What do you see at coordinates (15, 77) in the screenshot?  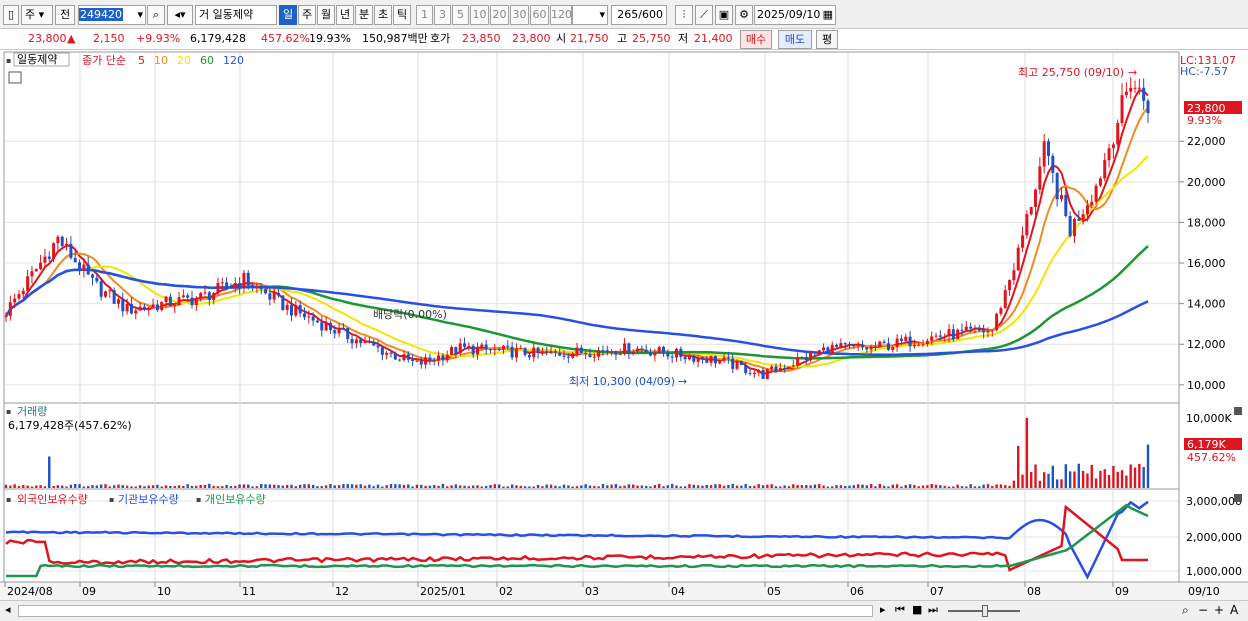 I see `table-icon` at bounding box center [15, 77].